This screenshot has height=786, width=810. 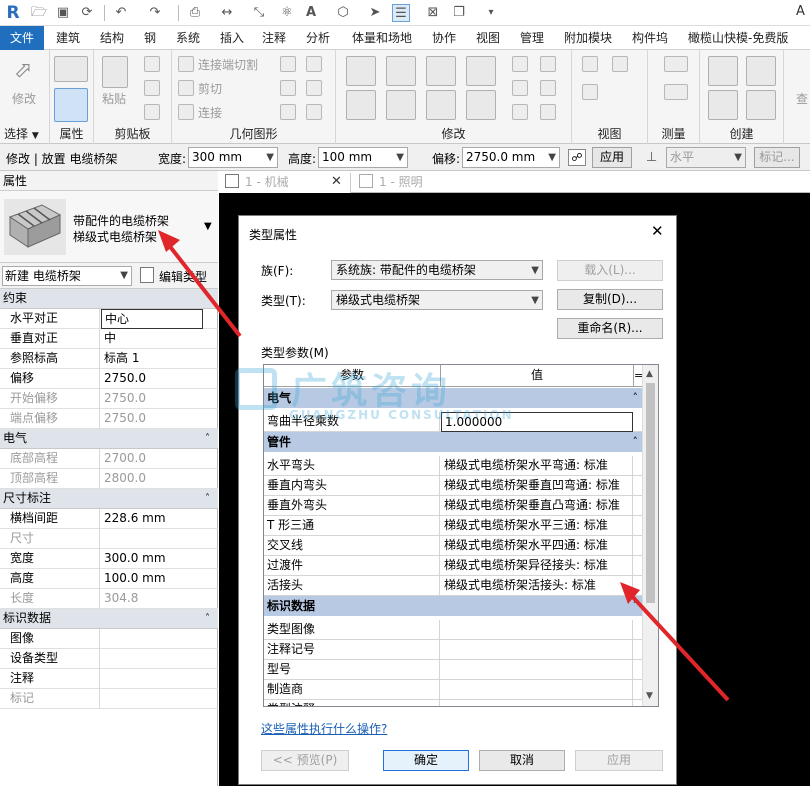 What do you see at coordinates (200, 284) in the screenshot?
I see `annotation-arrow-top` at bounding box center [200, 284].